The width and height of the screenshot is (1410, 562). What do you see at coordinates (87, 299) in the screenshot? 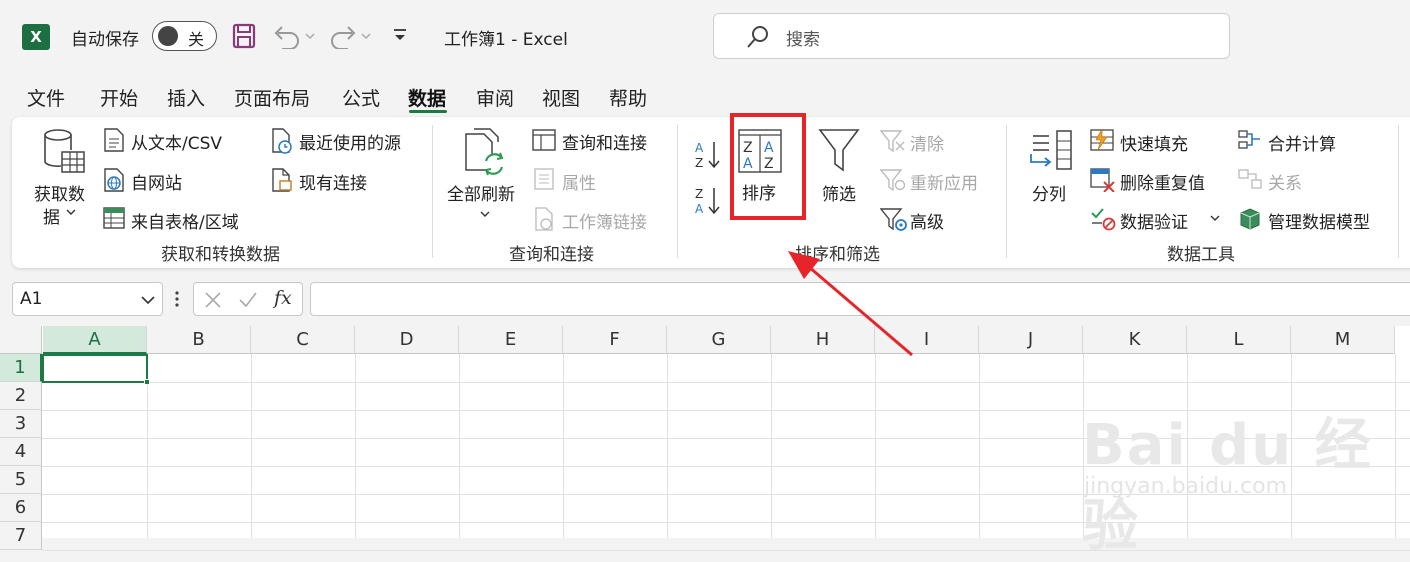
I see `name-box: A1` at bounding box center [87, 299].